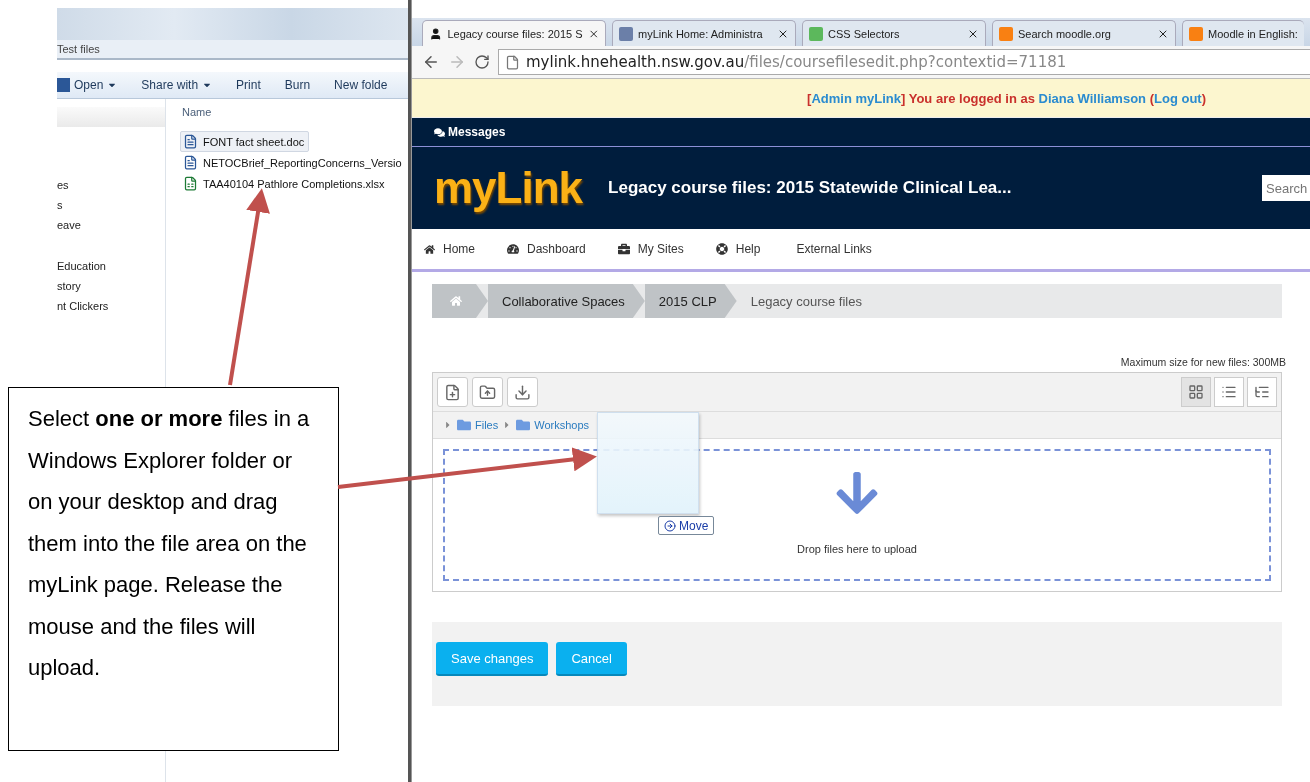 This screenshot has height=782, width=1310. What do you see at coordinates (111, 205) in the screenshot?
I see `navigation-item: s` at bounding box center [111, 205].